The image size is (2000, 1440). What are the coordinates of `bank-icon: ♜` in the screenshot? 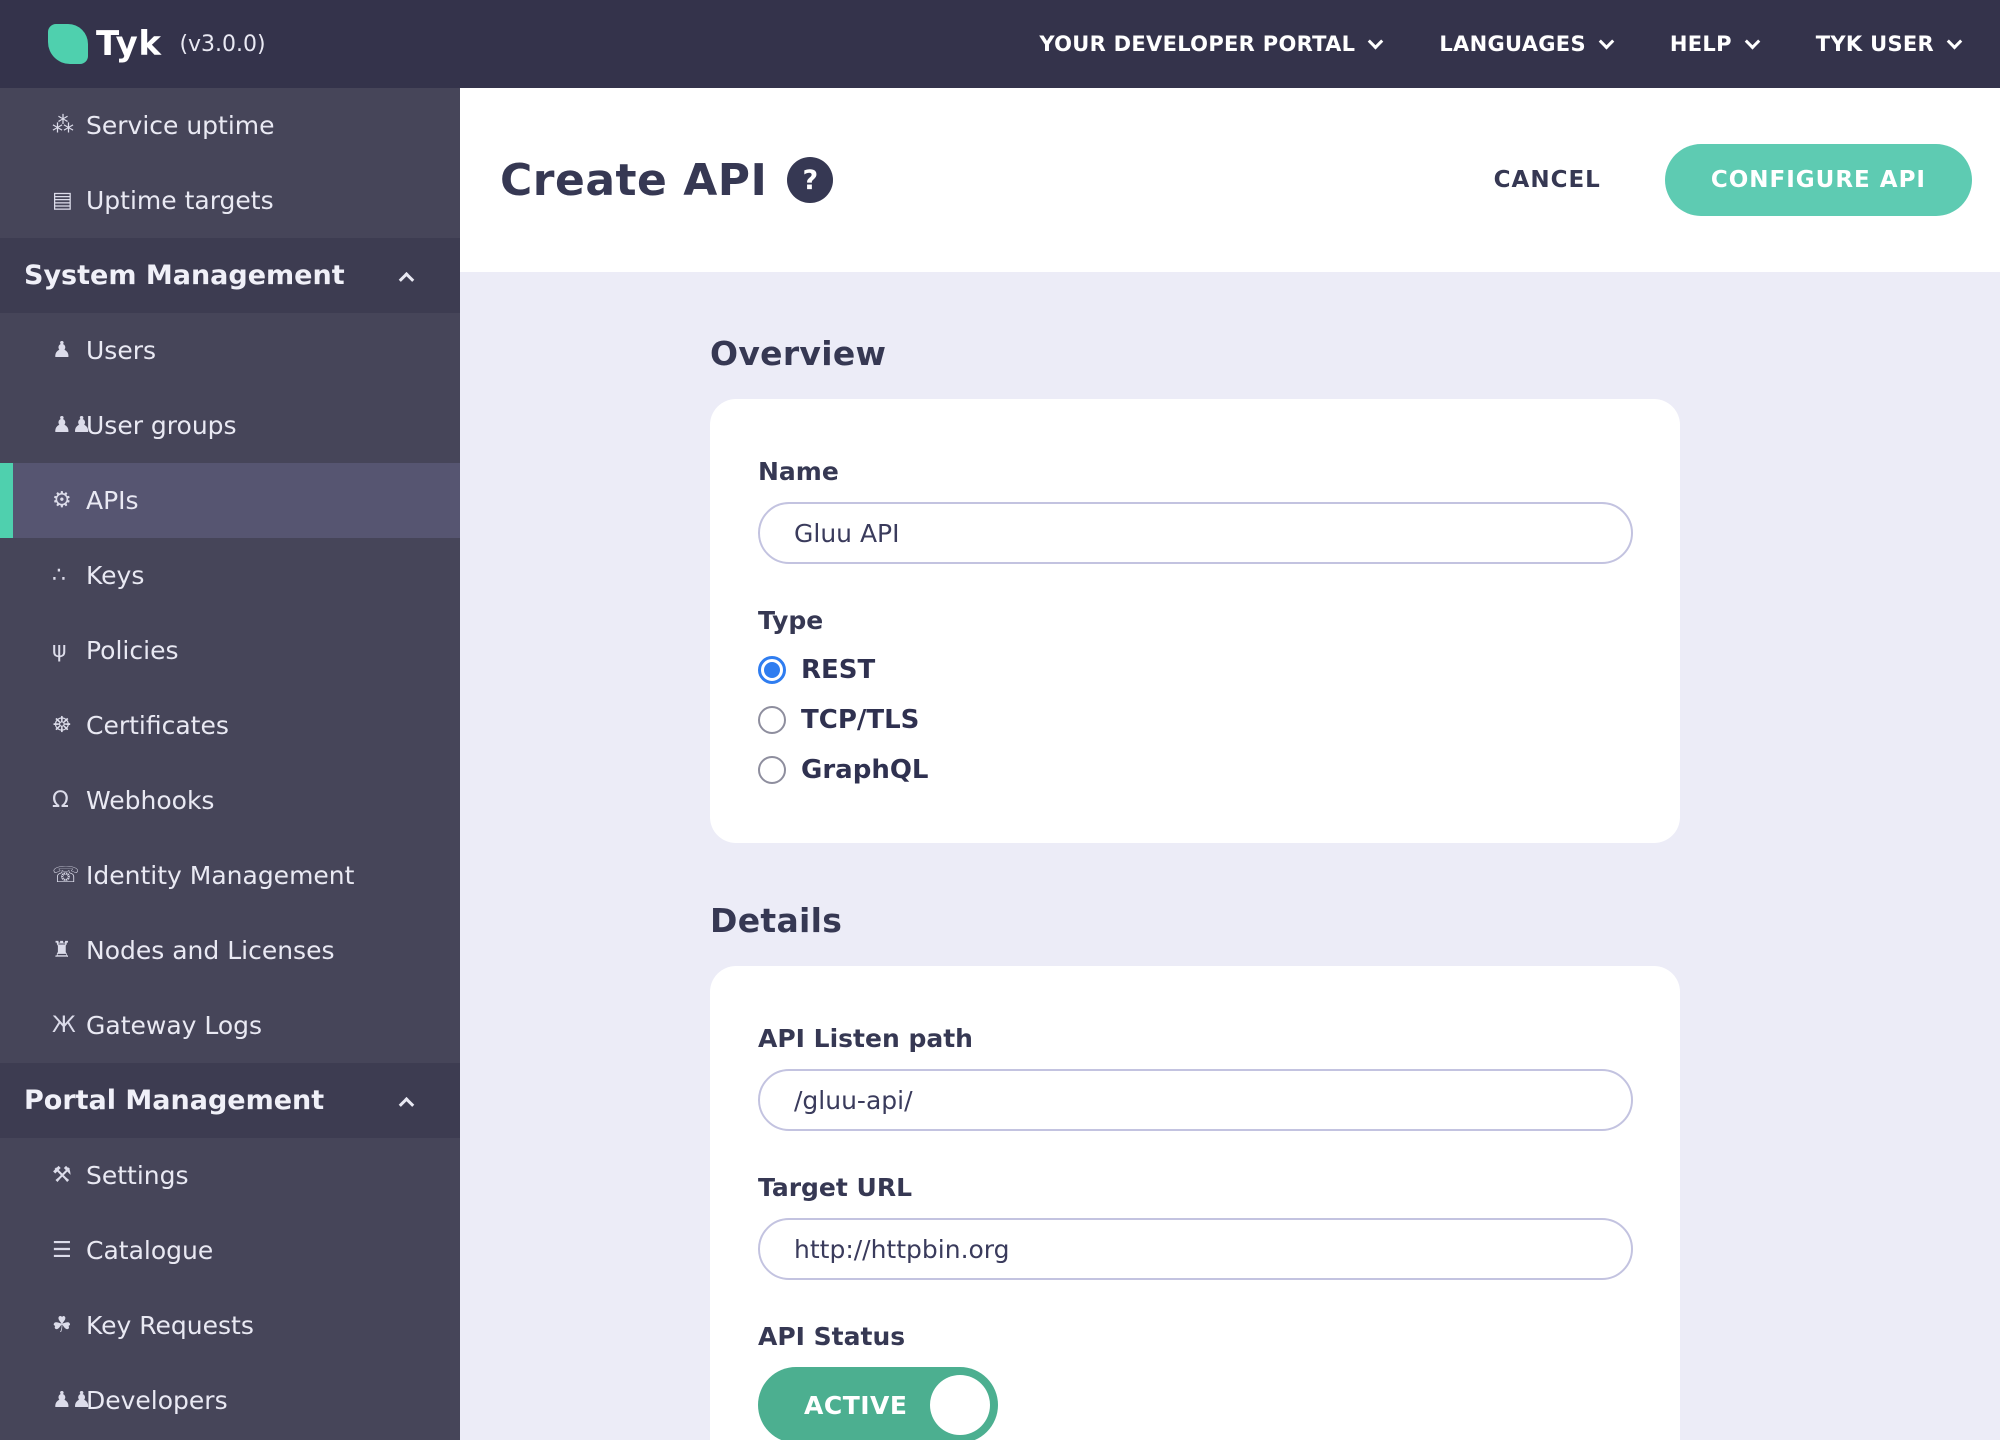 It's located at (62, 950).